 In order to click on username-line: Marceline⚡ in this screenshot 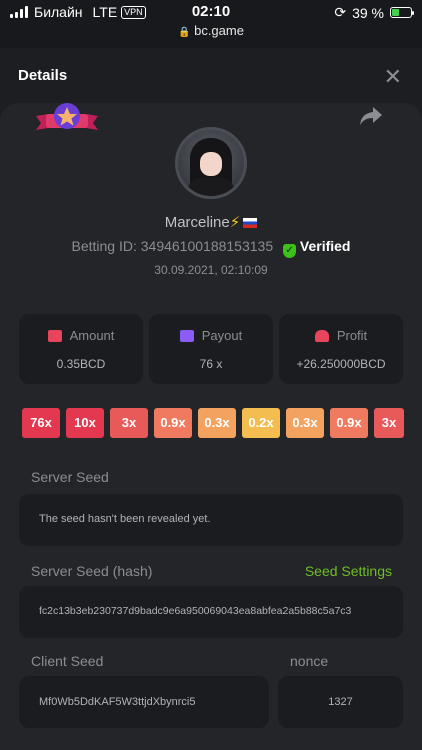, I will do `click(211, 222)`.